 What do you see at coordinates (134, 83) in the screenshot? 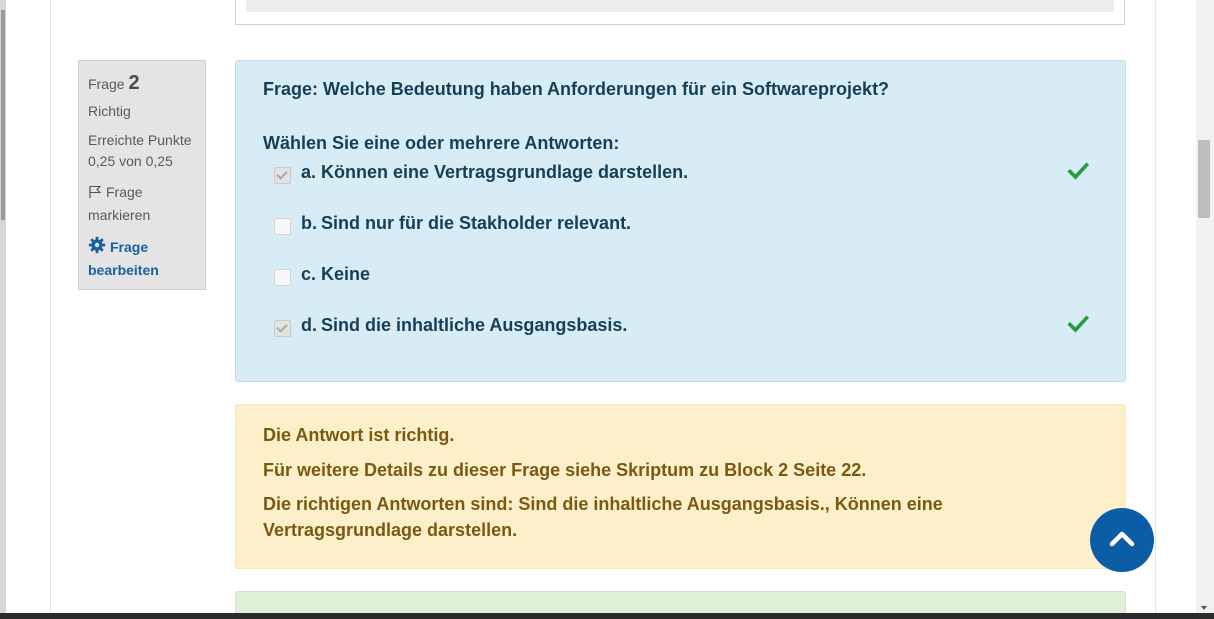
I see `question-number: 2` at bounding box center [134, 83].